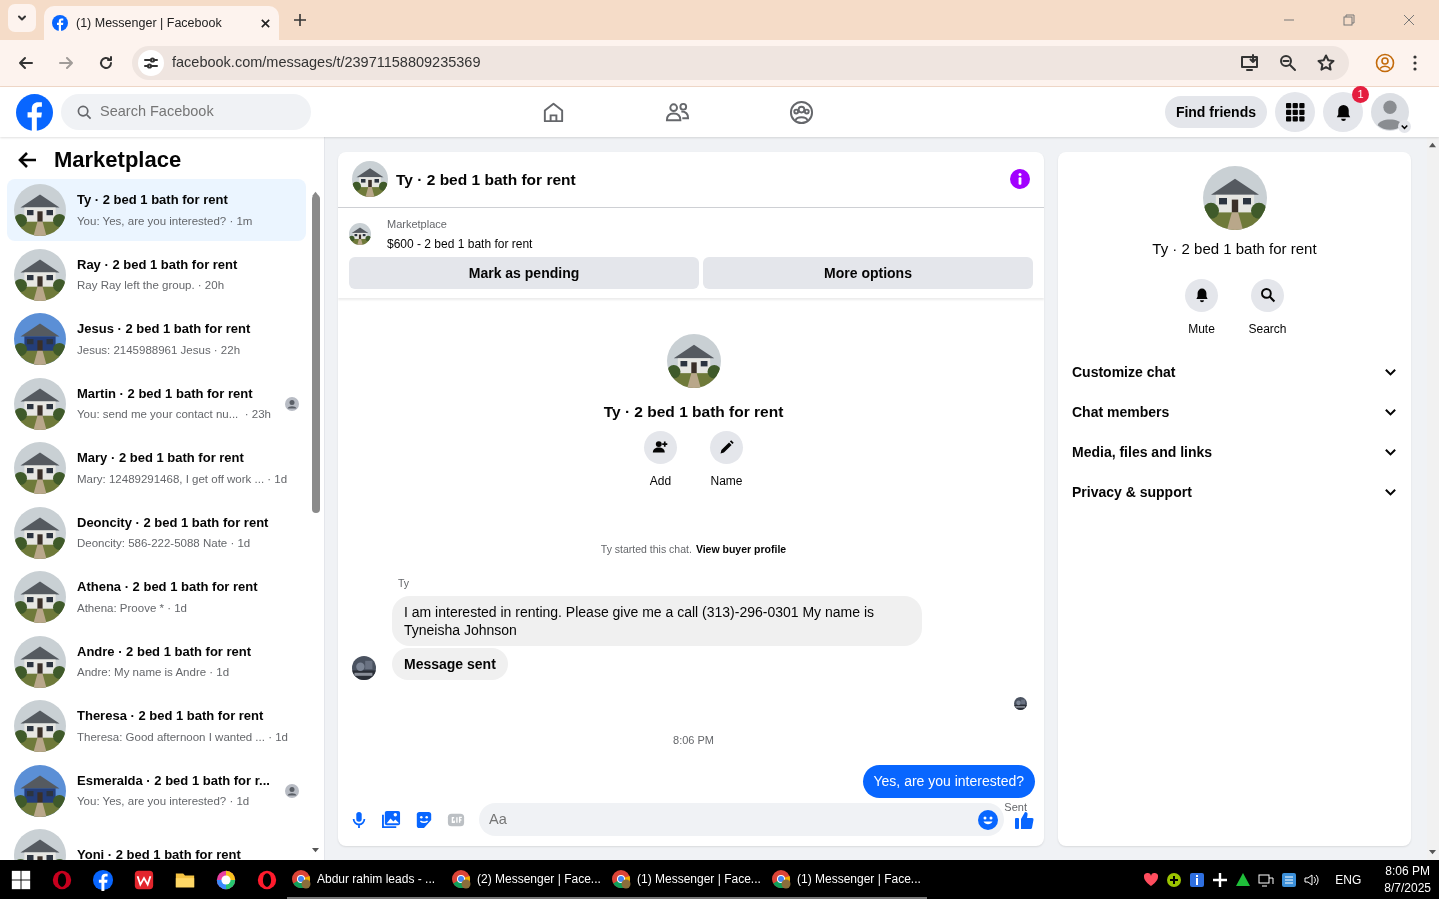 This screenshot has width=1439, height=899. I want to click on message-bubble: Message sent, so click(450, 663).